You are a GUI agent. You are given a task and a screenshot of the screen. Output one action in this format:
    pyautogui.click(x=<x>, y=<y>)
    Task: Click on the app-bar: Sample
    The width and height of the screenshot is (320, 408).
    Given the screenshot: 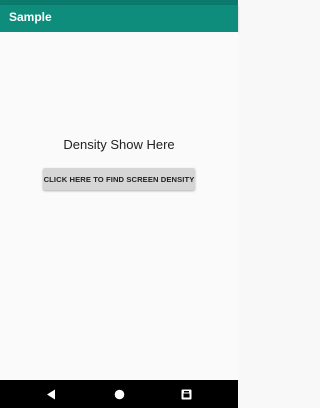 What is the action you would take?
    pyautogui.click(x=119, y=18)
    